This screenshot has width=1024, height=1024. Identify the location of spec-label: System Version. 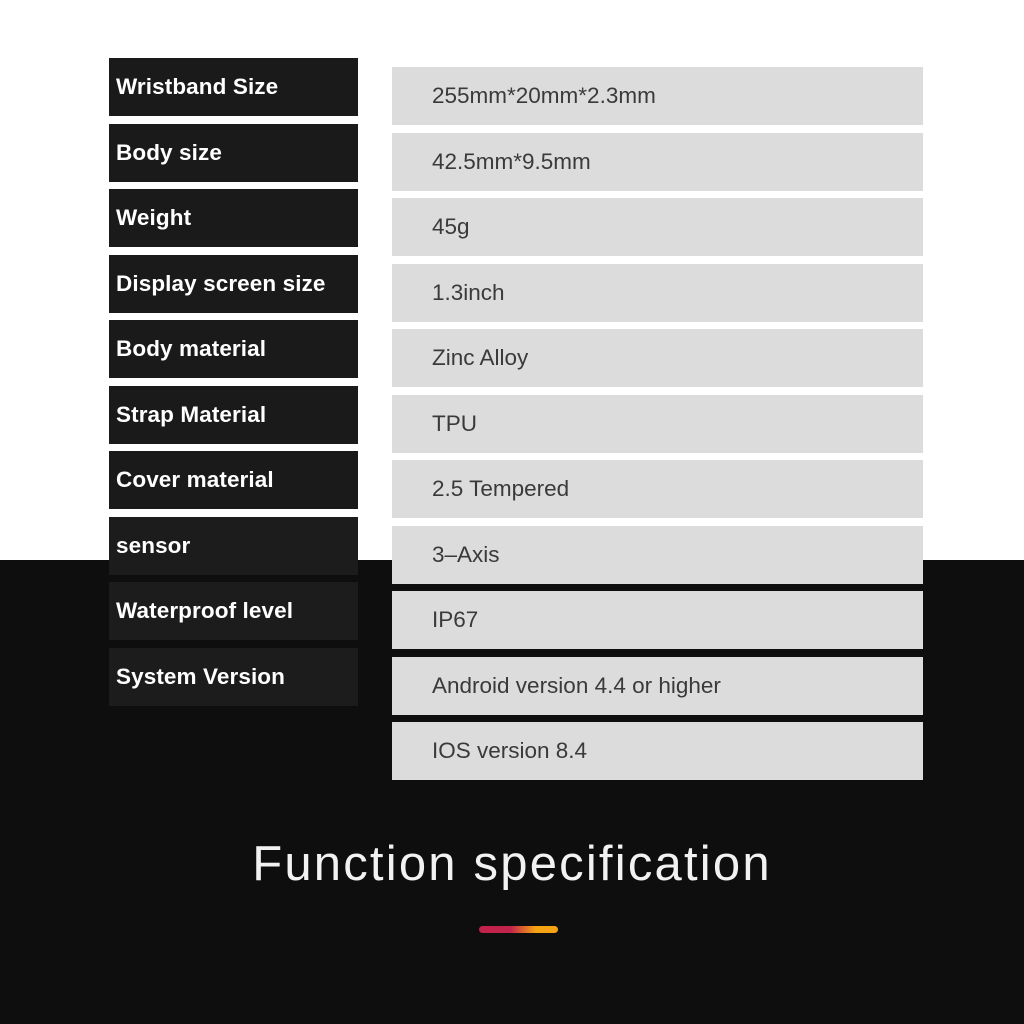
(233, 676).